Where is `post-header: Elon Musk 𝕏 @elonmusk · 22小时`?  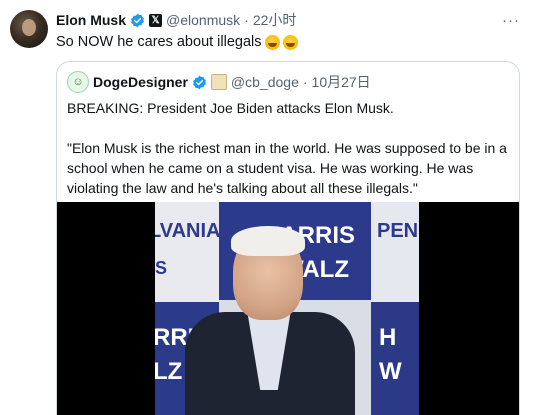 post-header: Elon Musk 𝕏 @elonmusk · 22小时 is located at coordinates (280, 20).